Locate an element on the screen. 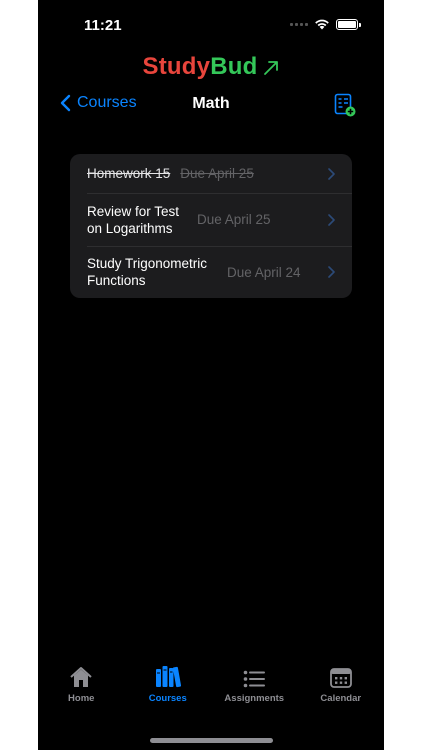 The image size is (422, 750). add-assignment-icon is located at coordinates (345, 105).